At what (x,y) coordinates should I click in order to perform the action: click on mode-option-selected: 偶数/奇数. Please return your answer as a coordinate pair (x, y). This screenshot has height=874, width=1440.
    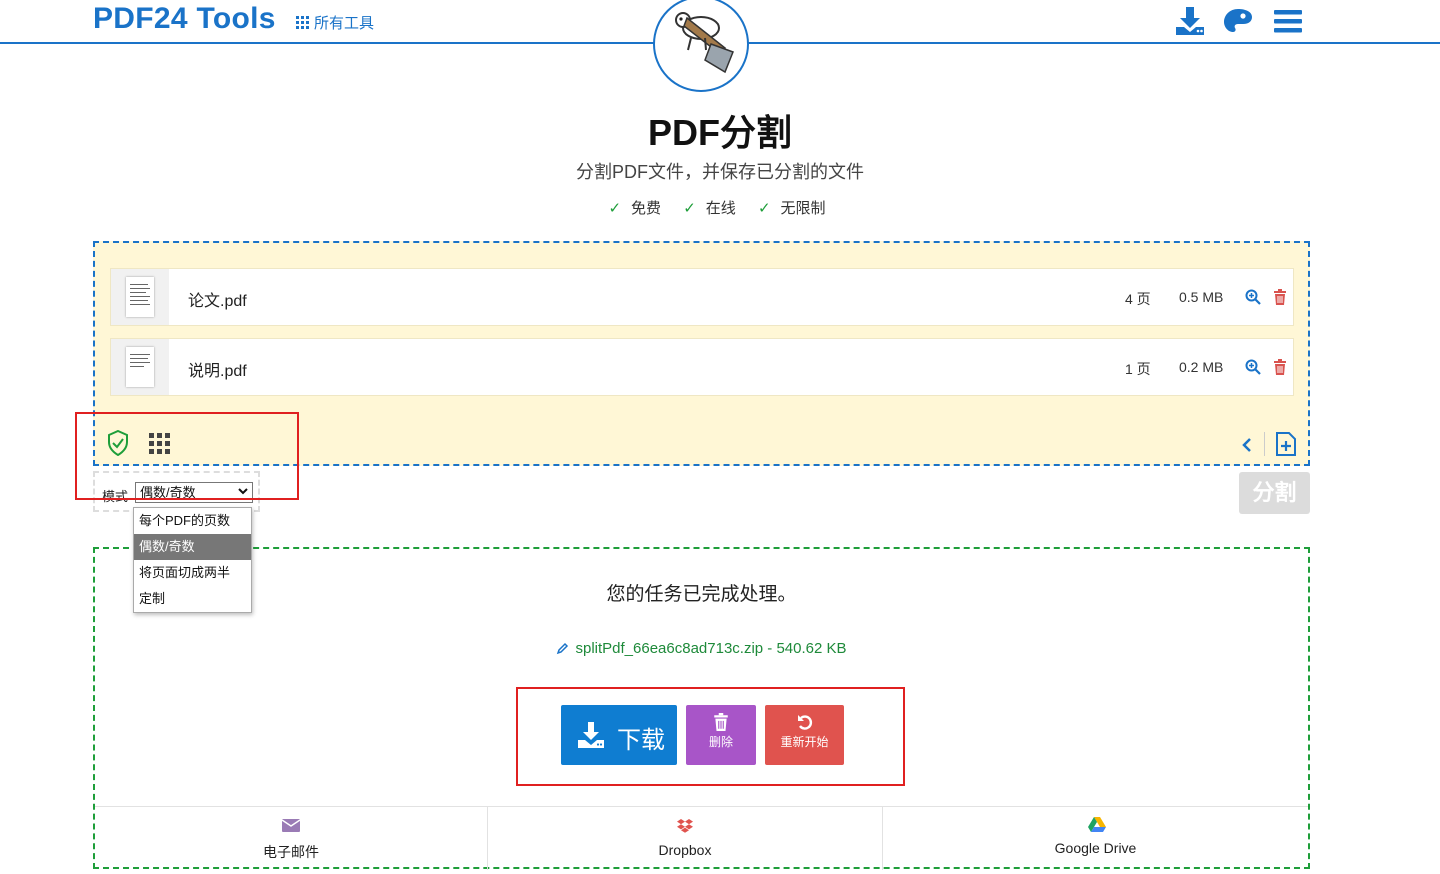
    Looking at the image, I should click on (192, 547).